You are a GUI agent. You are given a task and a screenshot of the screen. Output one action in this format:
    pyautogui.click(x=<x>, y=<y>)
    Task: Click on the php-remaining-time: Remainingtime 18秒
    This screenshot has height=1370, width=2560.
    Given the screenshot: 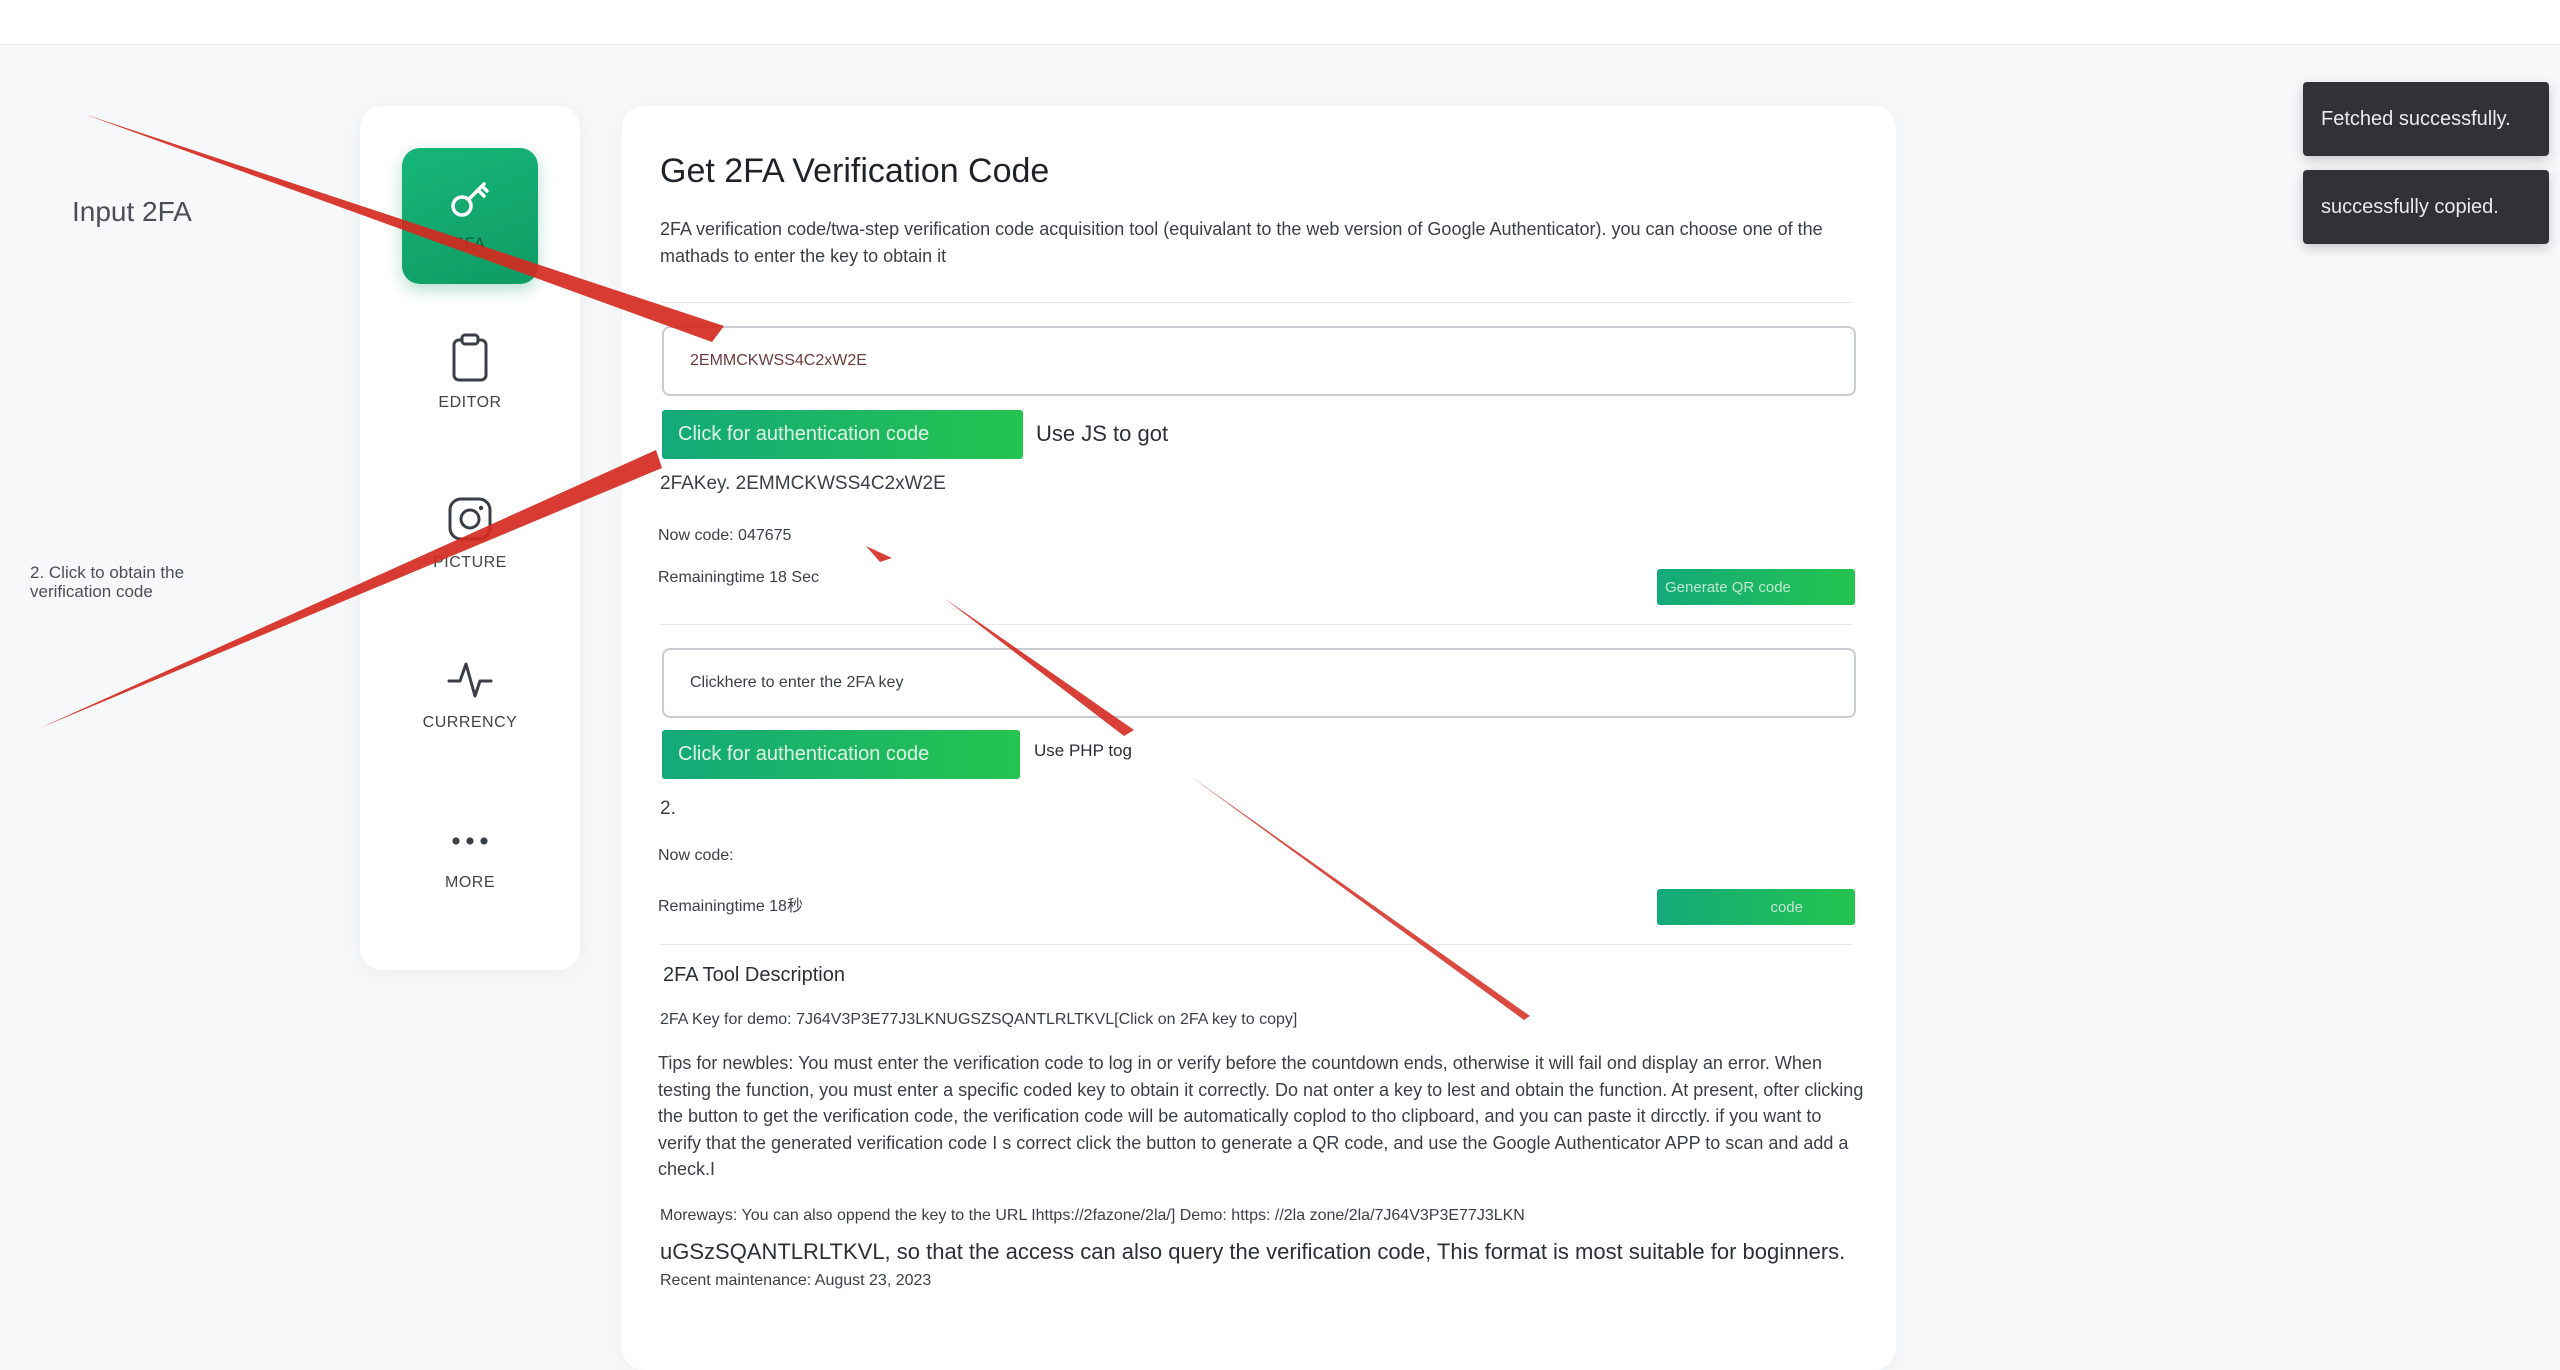 What is the action you would take?
    pyautogui.click(x=730, y=906)
    